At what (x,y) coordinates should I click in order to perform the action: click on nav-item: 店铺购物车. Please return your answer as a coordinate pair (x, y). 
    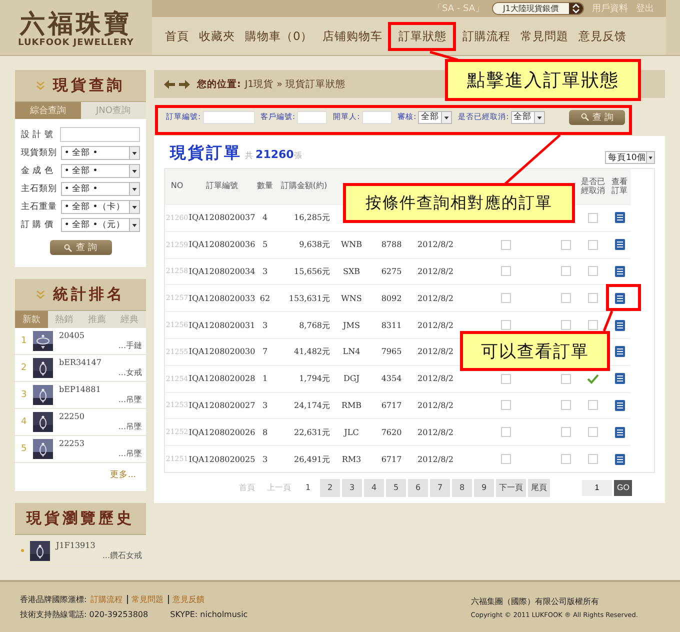
    Looking at the image, I should click on (352, 36).